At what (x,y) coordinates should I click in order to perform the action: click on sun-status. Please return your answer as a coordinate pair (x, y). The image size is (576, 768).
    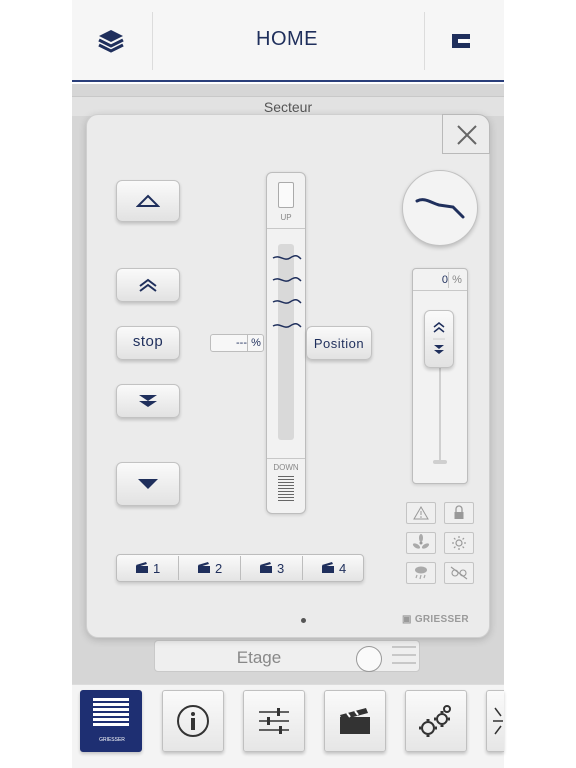
    Looking at the image, I should click on (459, 543).